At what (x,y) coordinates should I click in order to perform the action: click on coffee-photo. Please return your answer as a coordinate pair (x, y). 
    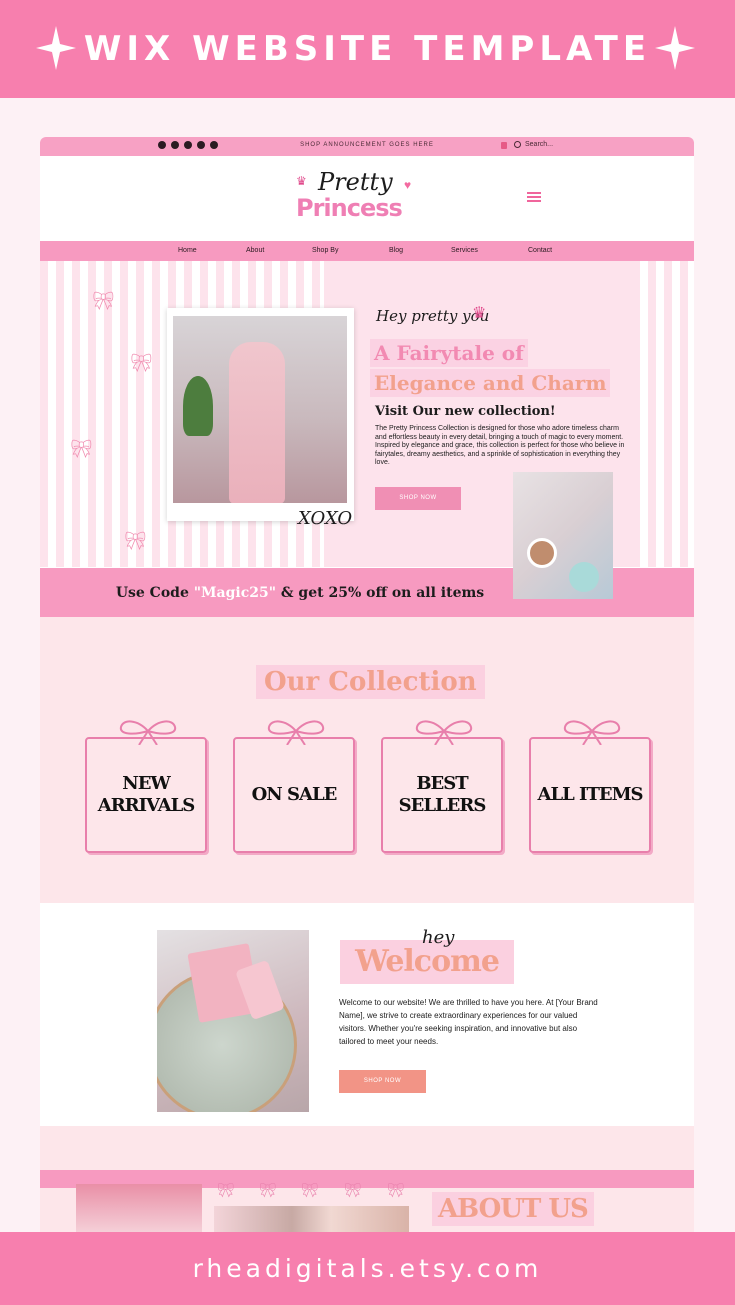
    Looking at the image, I should click on (563, 535).